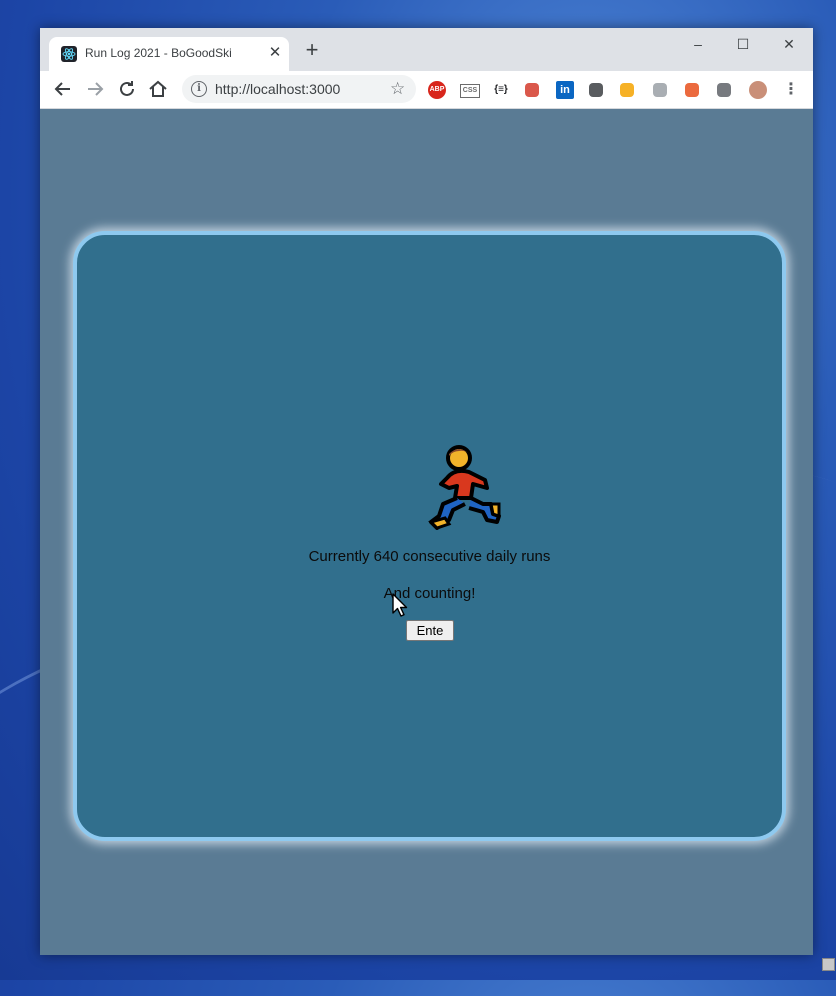  I want to click on tab-strip: Run Log 2021 - BoGoodSki ✕ + – ☐ ✕, so click(426, 49).